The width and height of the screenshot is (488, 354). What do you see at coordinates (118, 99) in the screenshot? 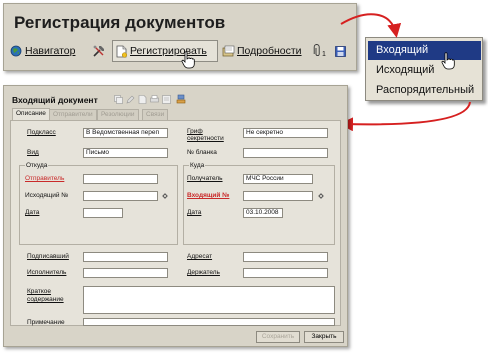
I see `copy-icon` at bounding box center [118, 99].